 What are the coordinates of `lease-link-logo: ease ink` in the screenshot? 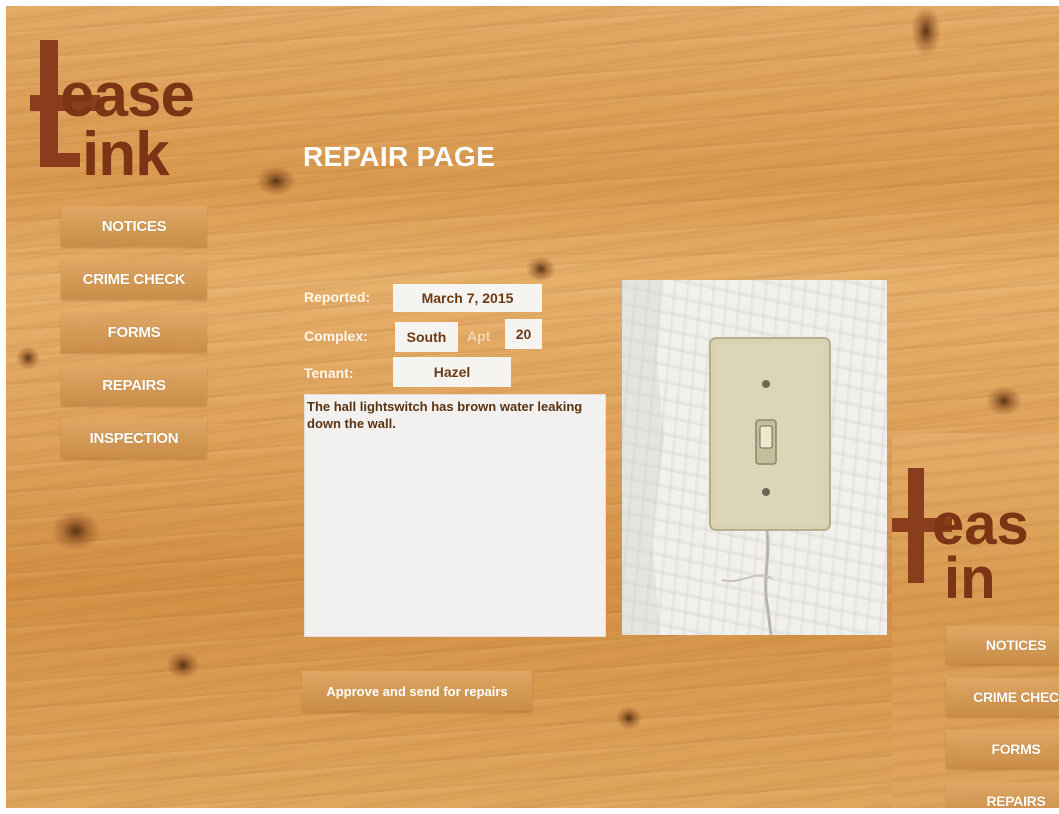 It's located at (150, 110).